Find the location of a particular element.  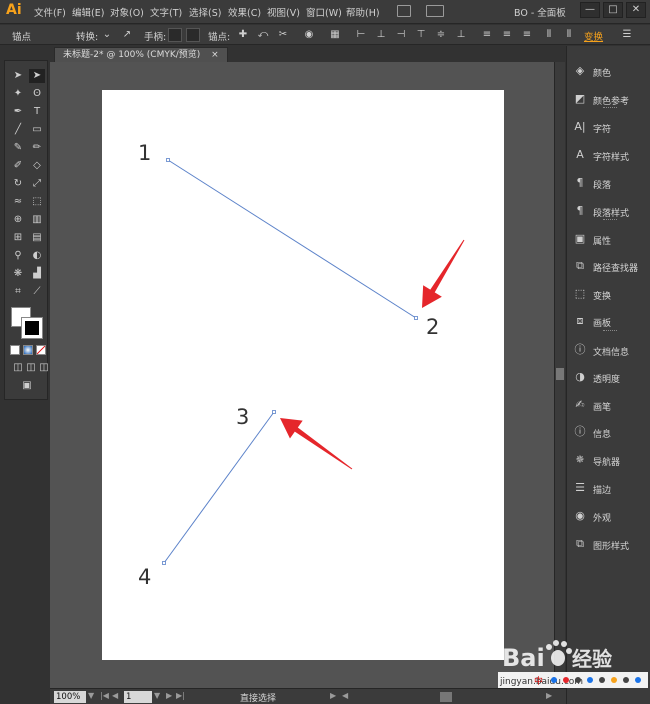

align-bottom-icon: ⊥ is located at coordinates (461, 35).